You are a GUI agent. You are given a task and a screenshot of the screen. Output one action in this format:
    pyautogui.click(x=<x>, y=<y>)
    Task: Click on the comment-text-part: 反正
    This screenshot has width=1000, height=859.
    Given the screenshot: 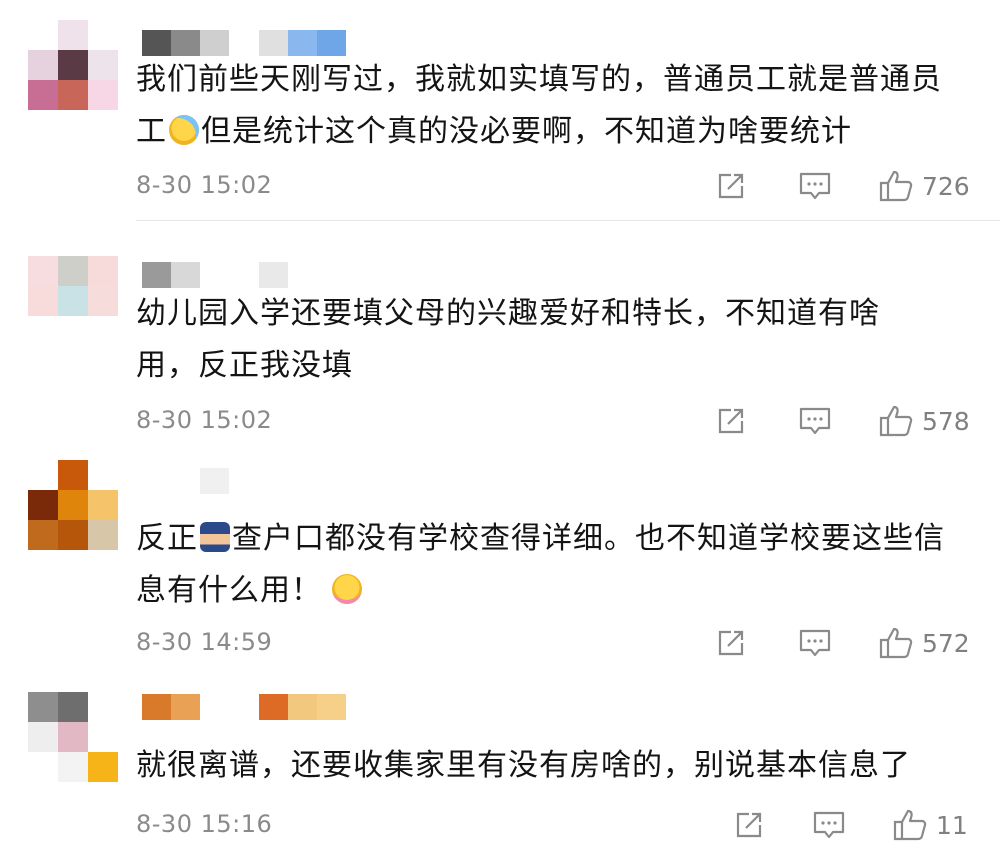 What is the action you would take?
    pyautogui.click(x=167, y=538)
    